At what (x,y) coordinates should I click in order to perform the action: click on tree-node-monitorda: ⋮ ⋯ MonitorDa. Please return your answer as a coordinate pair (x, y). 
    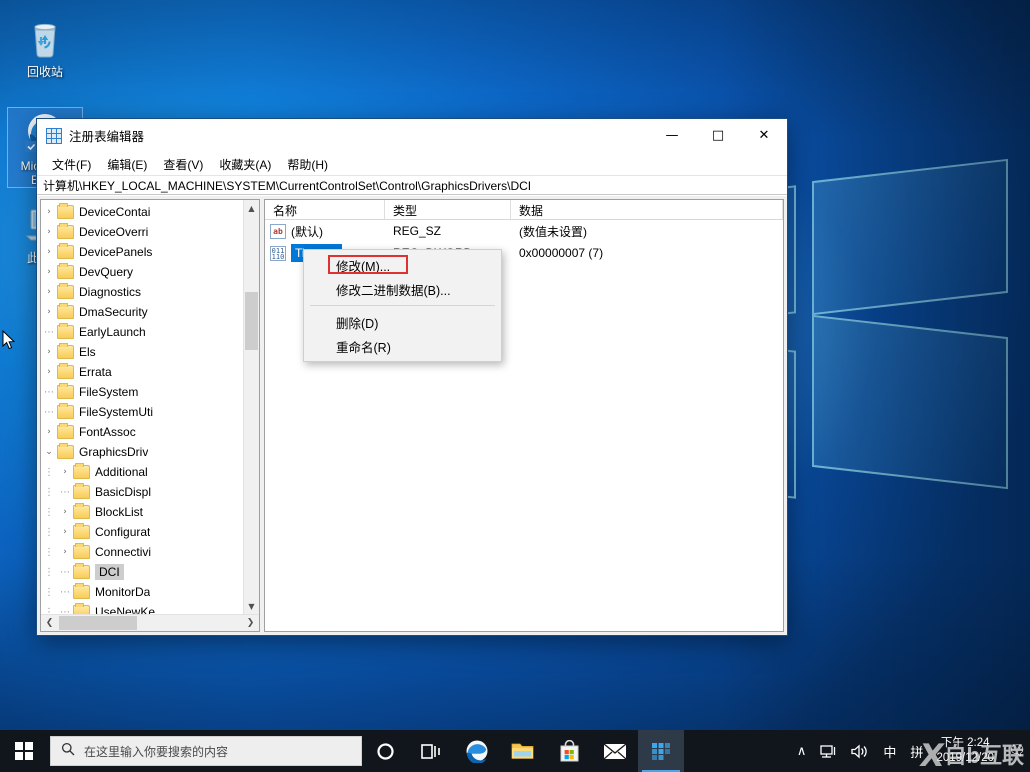
    Looking at the image, I should click on (150, 592).